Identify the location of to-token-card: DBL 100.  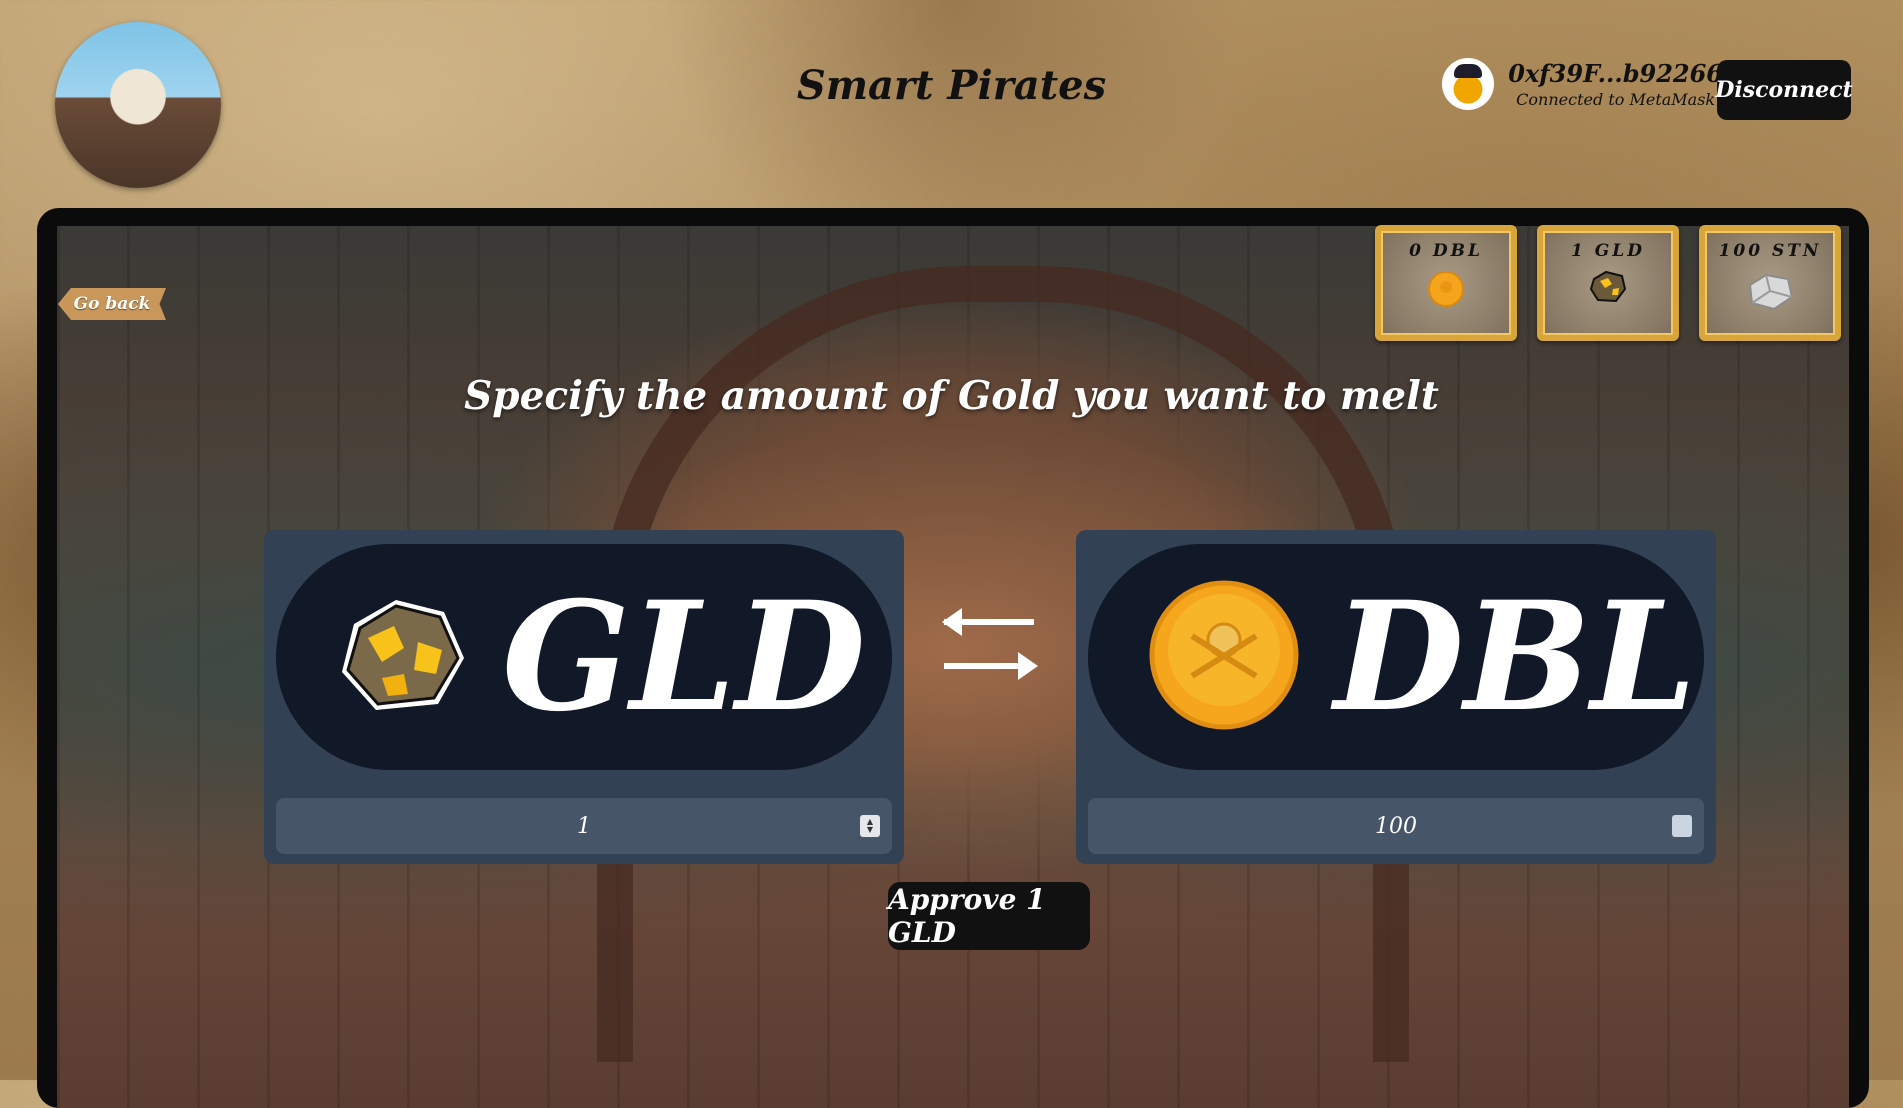
(1396, 697).